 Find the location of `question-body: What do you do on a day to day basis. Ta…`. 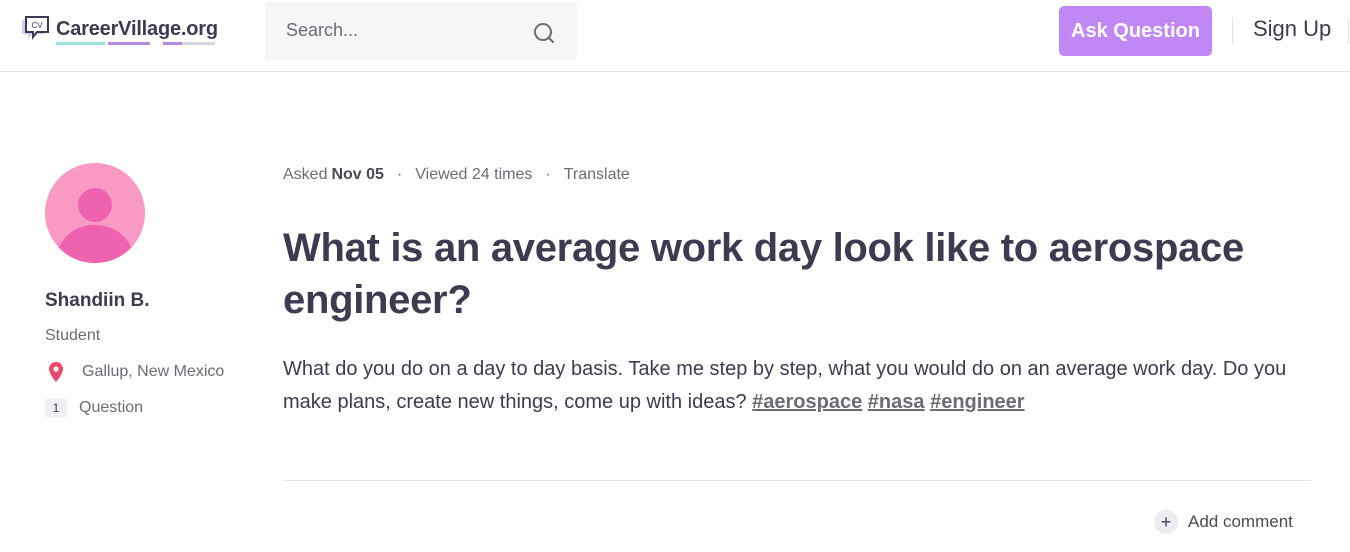

question-body: What do you do on a day to day basis. Ta… is located at coordinates (793, 386).